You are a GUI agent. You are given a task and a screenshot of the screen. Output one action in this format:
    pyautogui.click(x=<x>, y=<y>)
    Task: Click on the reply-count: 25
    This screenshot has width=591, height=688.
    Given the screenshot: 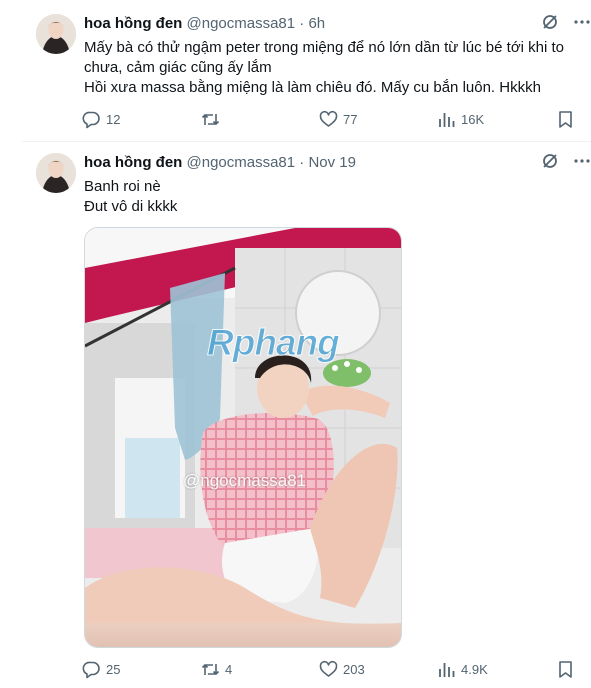 What is the action you would take?
    pyautogui.click(x=113, y=669)
    